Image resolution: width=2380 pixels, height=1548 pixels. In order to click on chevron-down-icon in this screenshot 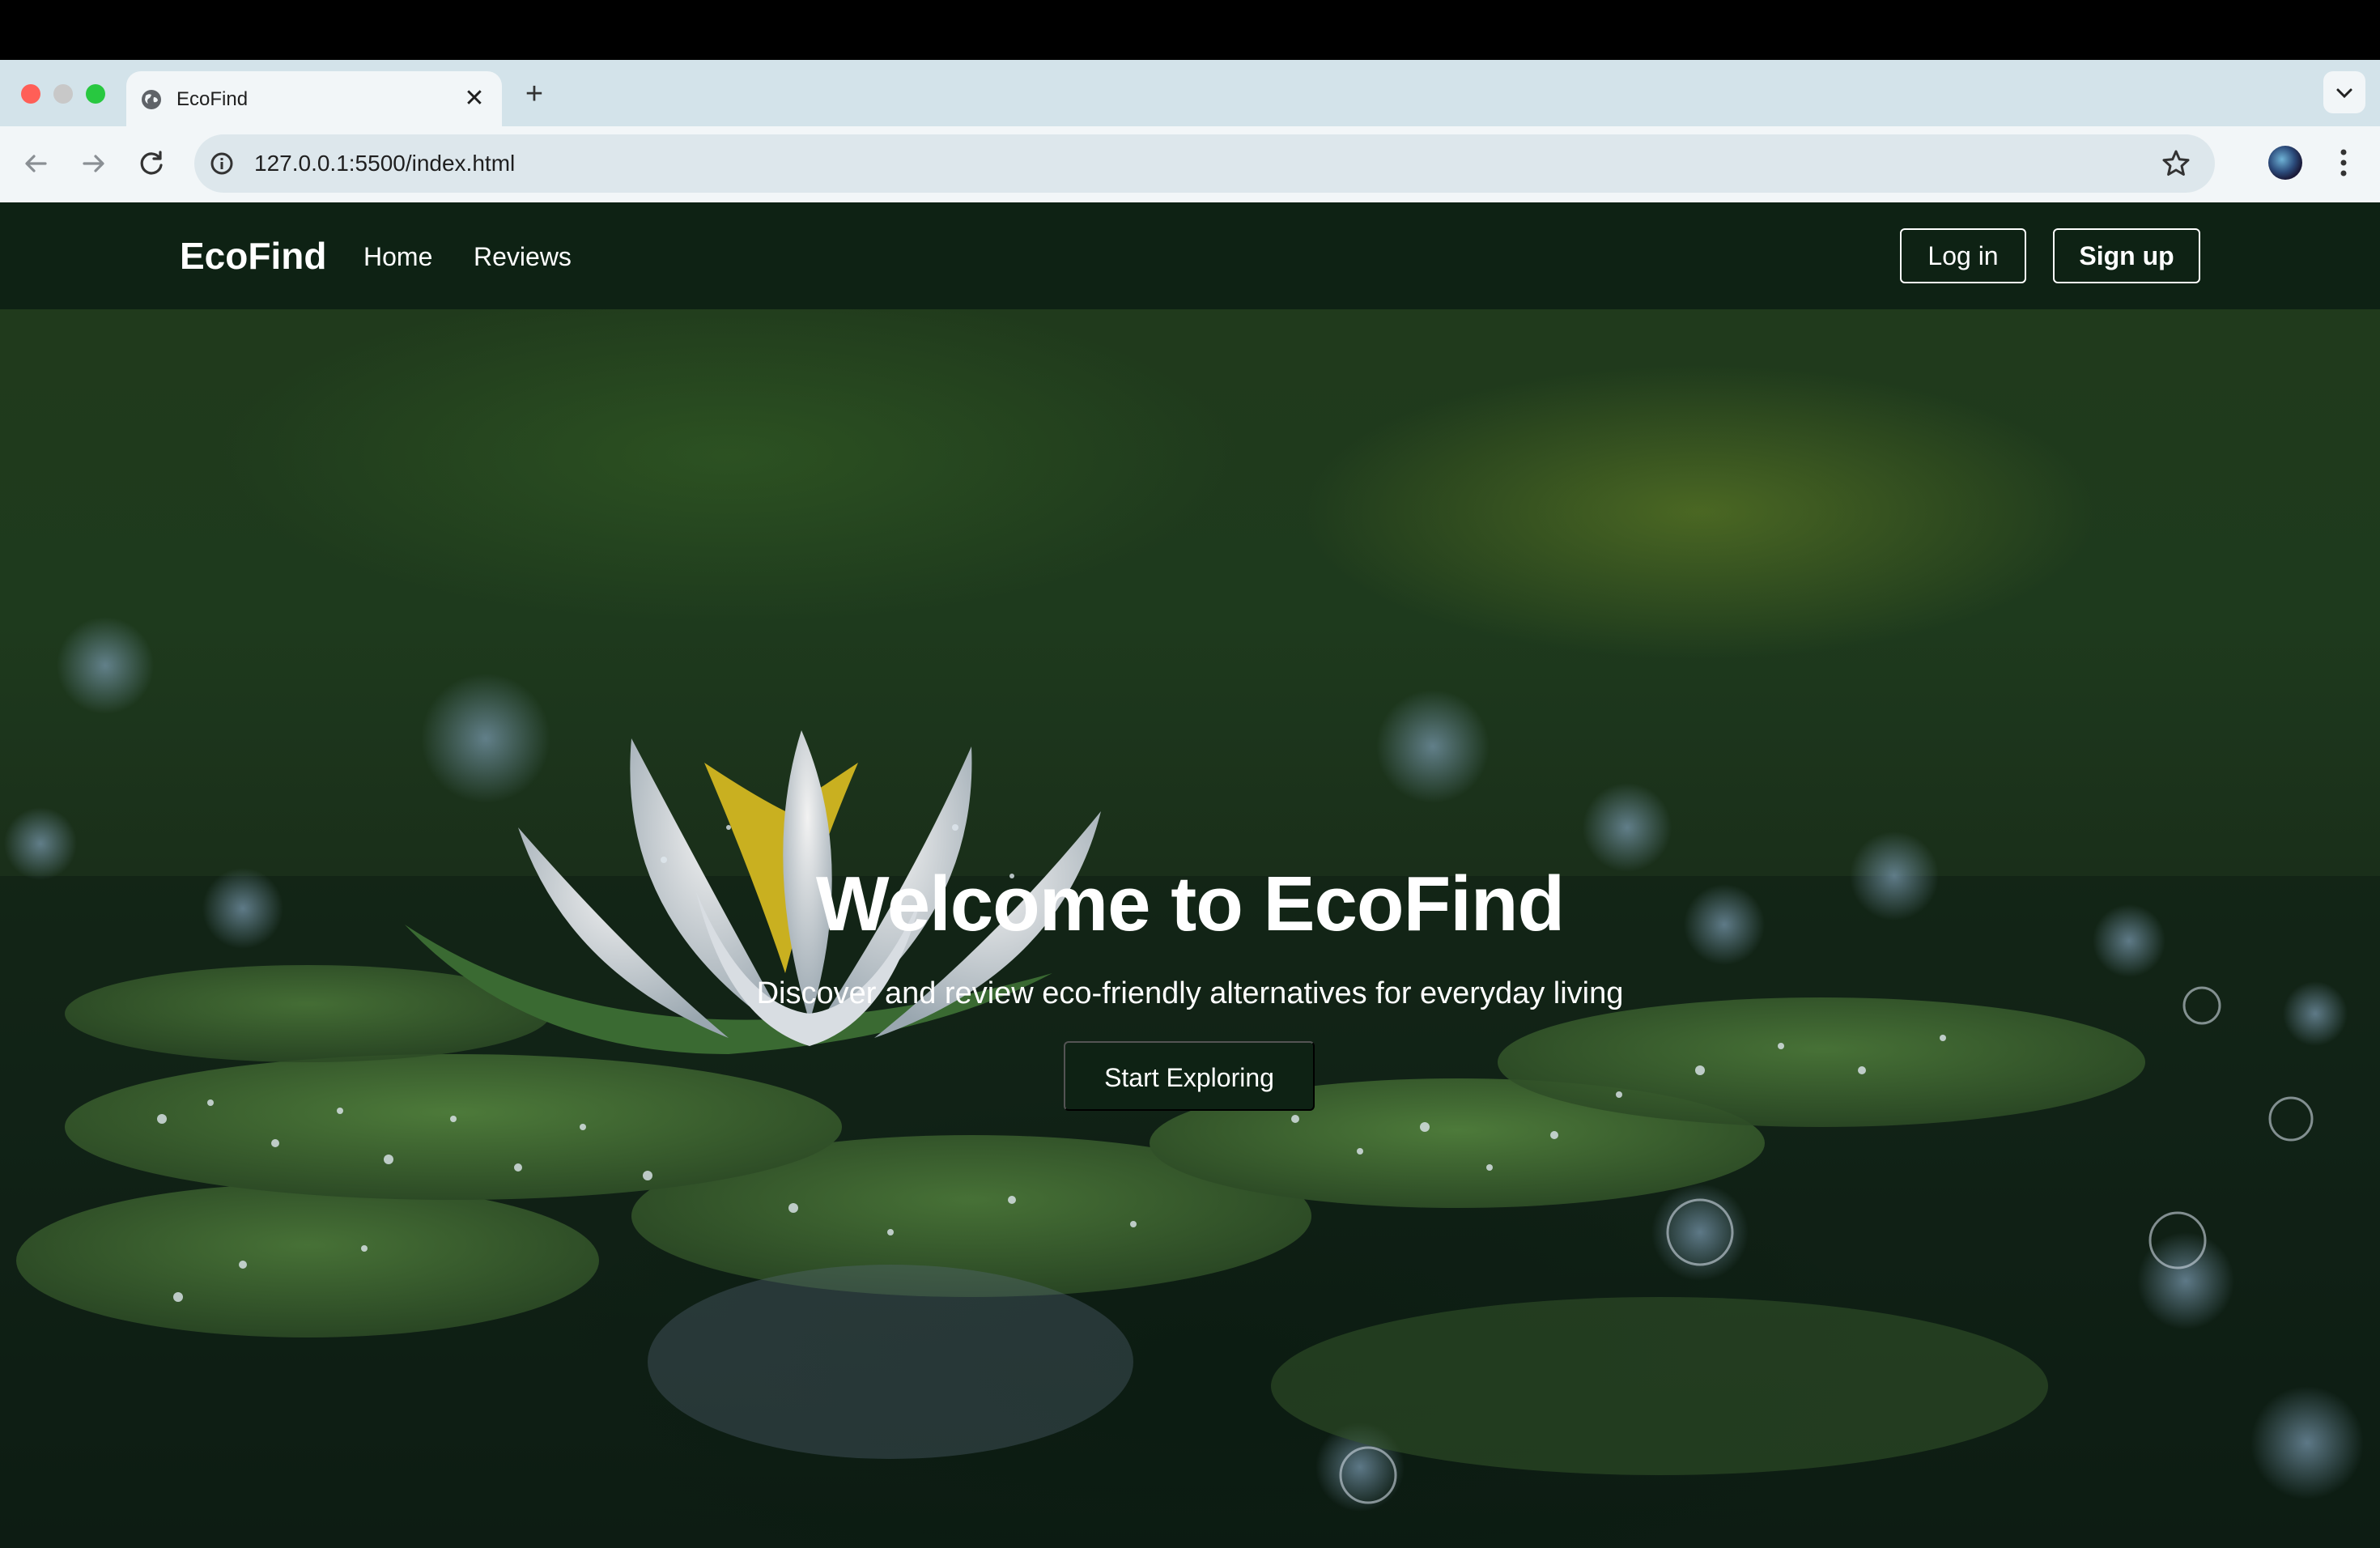, I will do `click(2344, 93)`.